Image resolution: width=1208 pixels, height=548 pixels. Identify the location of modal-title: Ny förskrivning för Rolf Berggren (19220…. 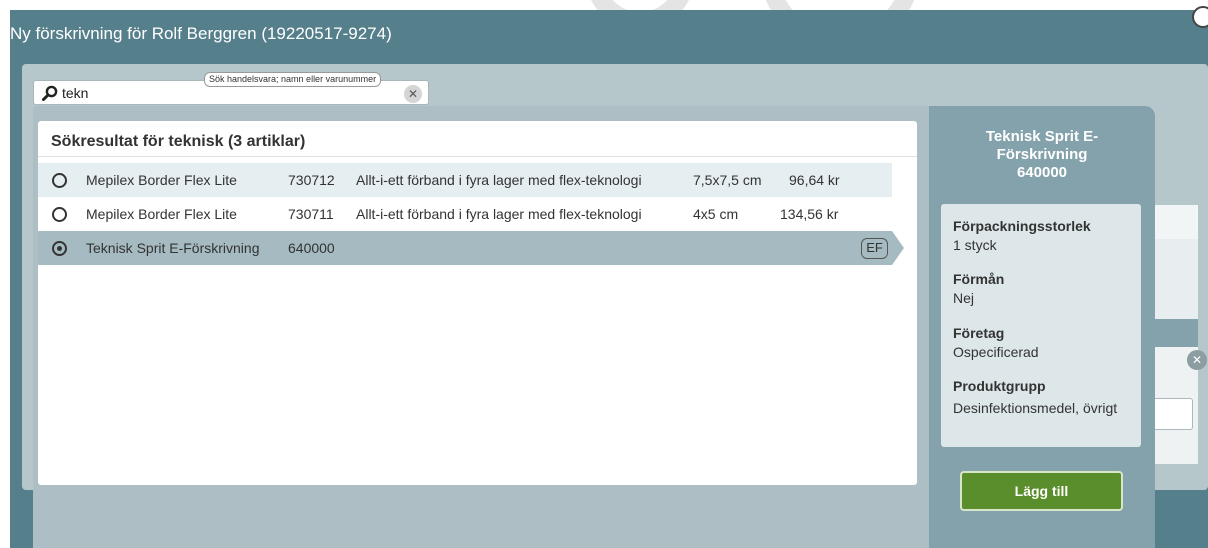
(201, 33).